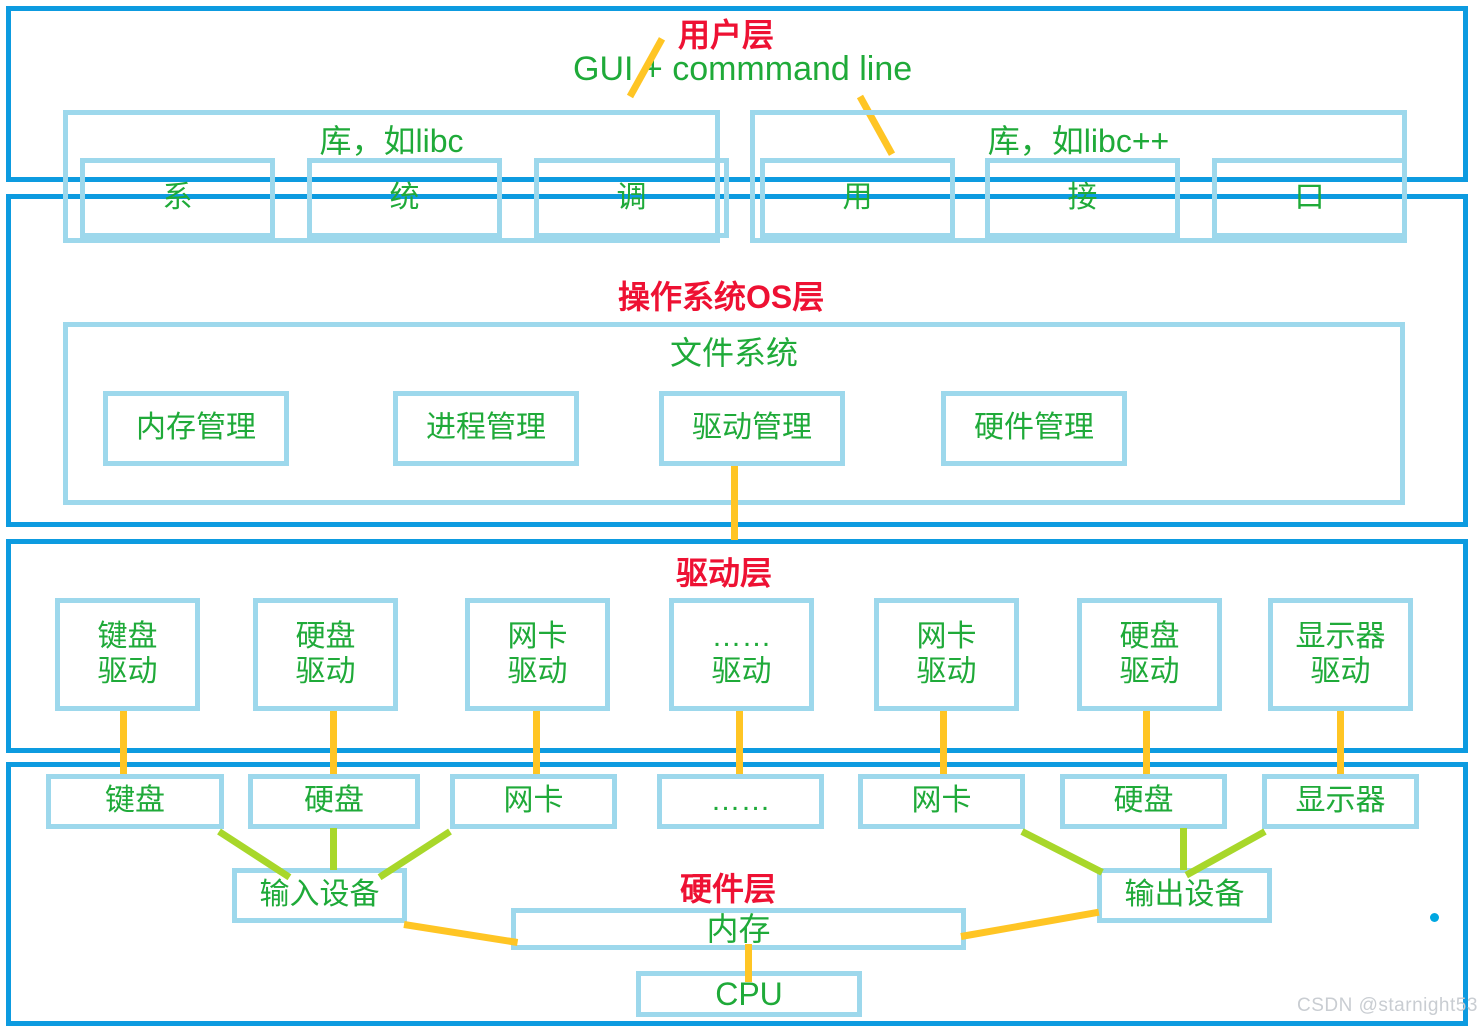  I want to click on library-box-libcpp-label: 库，如libc++, so click(1078, 141).